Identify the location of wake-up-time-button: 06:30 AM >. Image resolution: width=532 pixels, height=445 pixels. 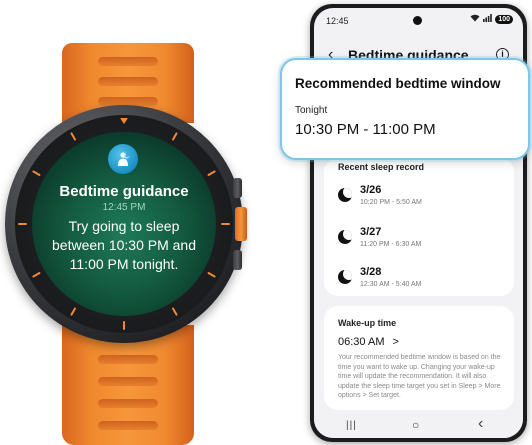
(368, 342).